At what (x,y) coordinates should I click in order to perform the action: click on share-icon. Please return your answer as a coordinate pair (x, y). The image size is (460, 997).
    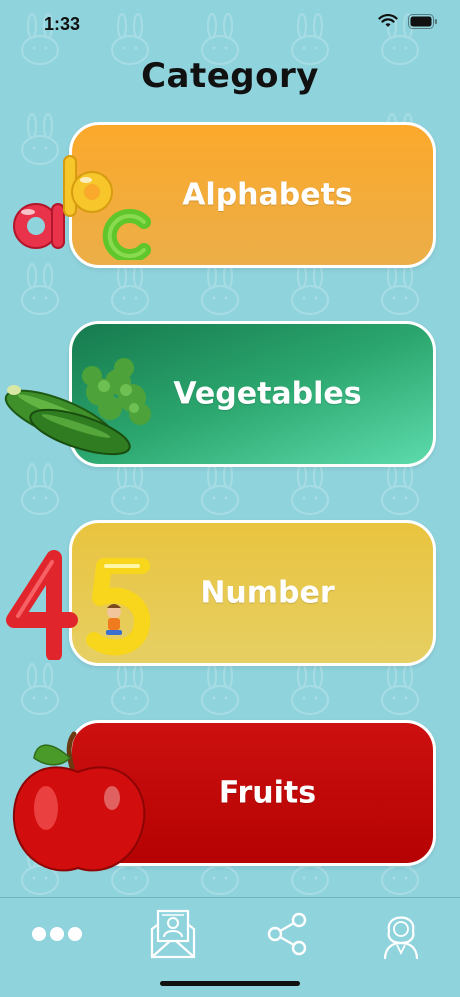
    Looking at the image, I should click on (287, 934).